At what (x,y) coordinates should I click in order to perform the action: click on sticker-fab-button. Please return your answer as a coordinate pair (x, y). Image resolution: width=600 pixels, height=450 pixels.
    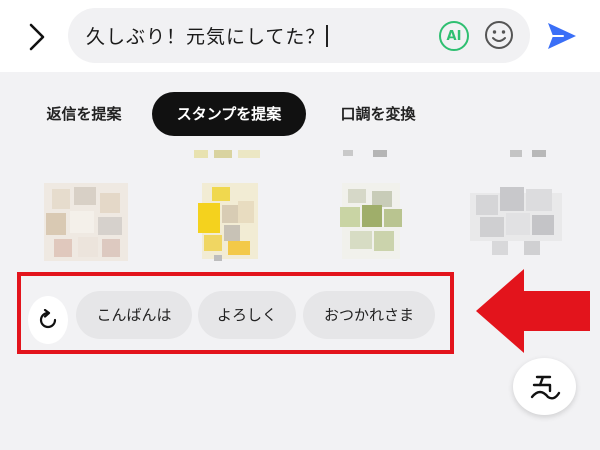
    Looking at the image, I should click on (544, 386).